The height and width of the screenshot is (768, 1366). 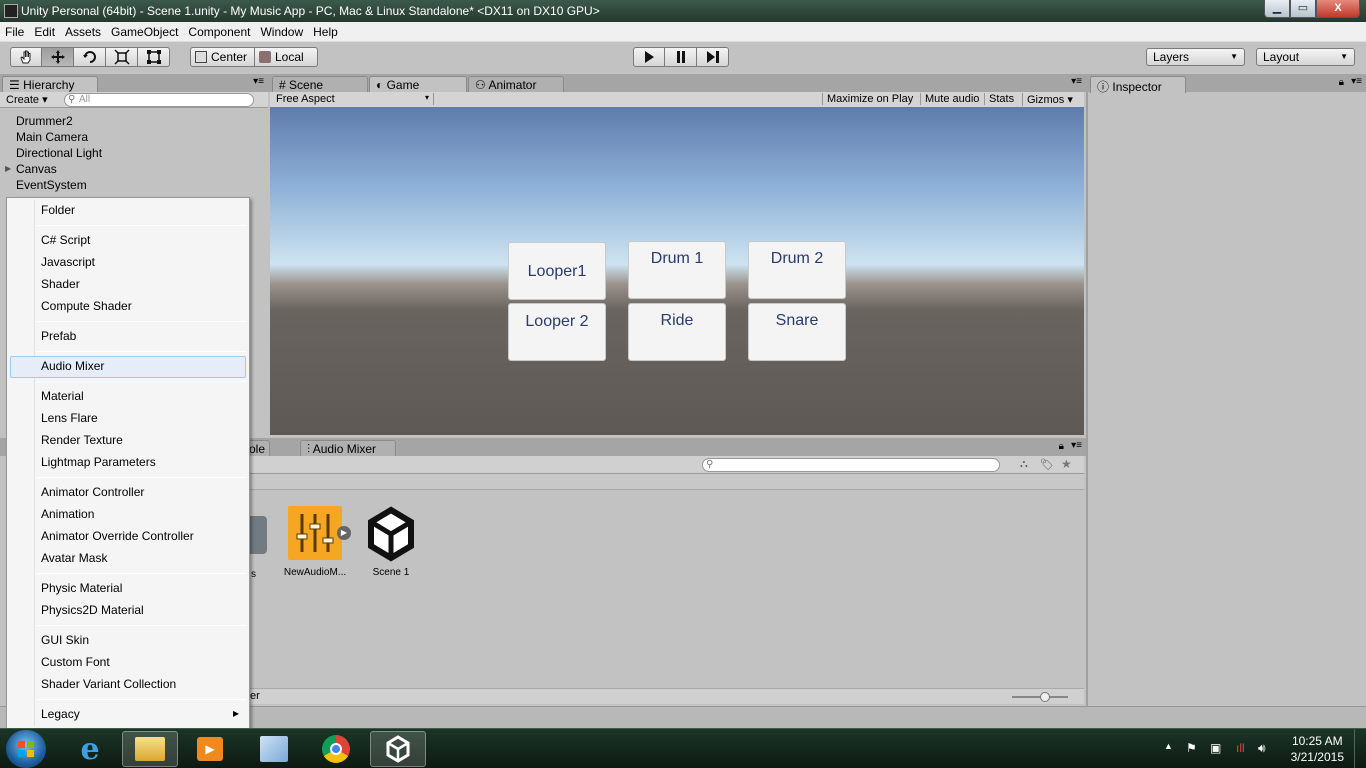 What do you see at coordinates (355, 99) in the screenshot?
I see `aspect-dropdown: Free Aspect ▾` at bounding box center [355, 99].